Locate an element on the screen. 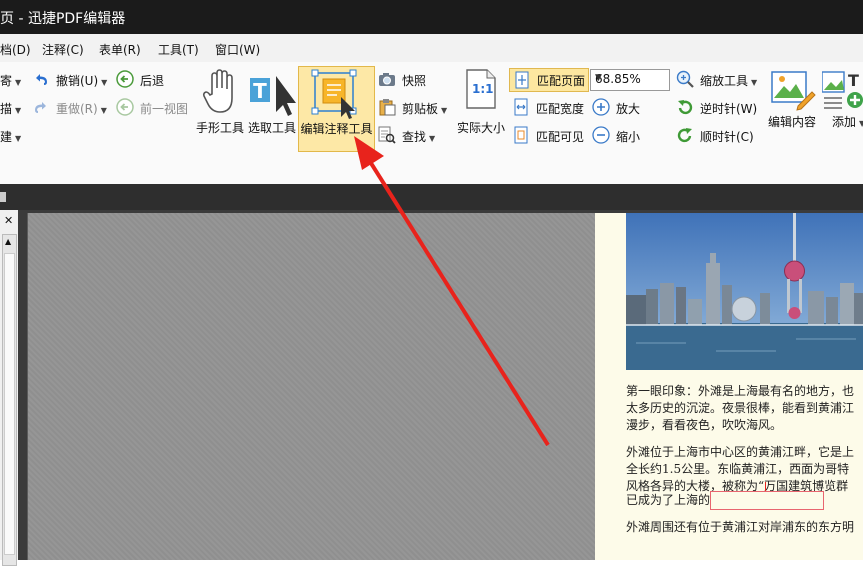 The height and width of the screenshot is (566, 863). add-image-icon: T is located at coordinates (842, 90).